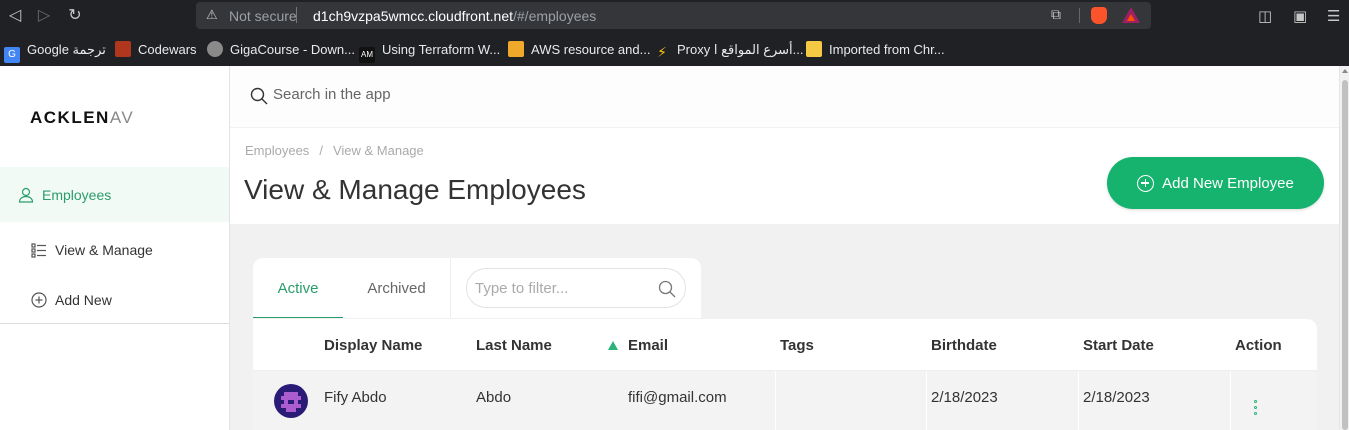  Describe the element at coordinates (964, 397) in the screenshot. I see `cell-birthdate: 2/18/2023` at that location.